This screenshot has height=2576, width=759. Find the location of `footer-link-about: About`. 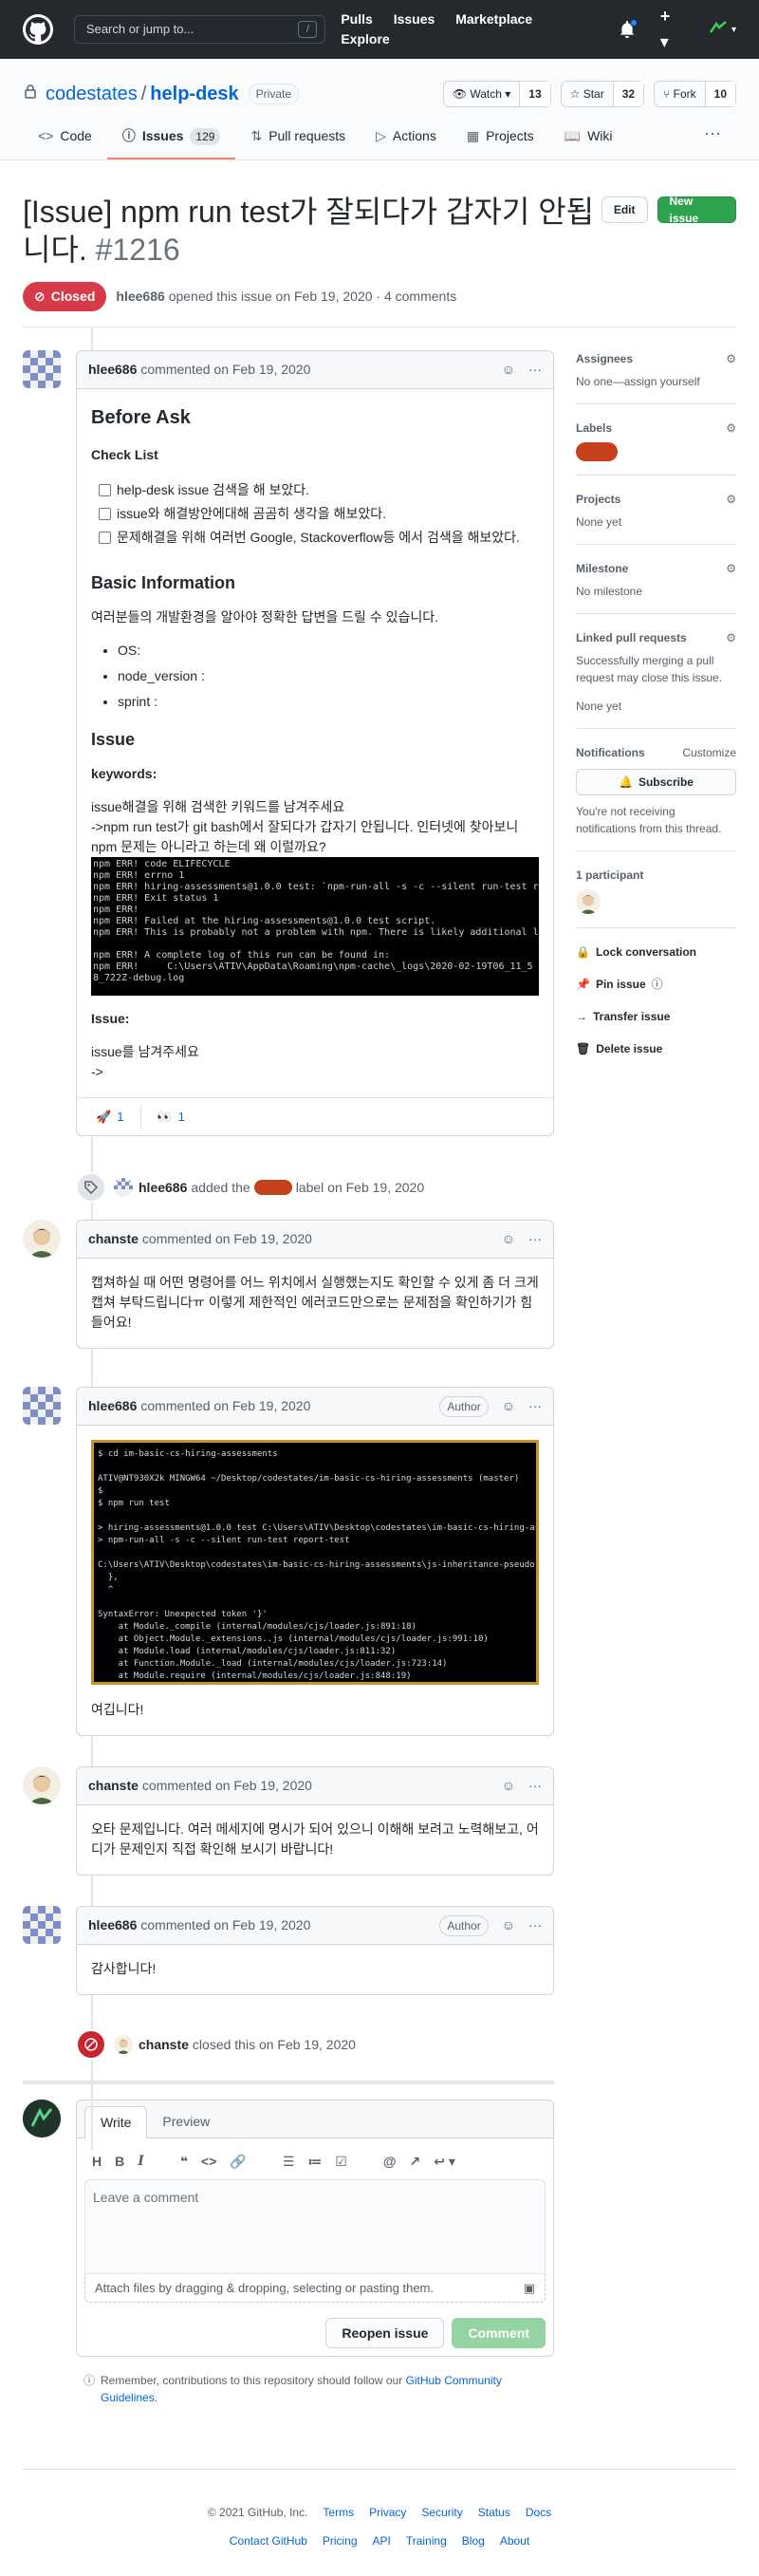

footer-link-about: About is located at coordinates (514, 2540).